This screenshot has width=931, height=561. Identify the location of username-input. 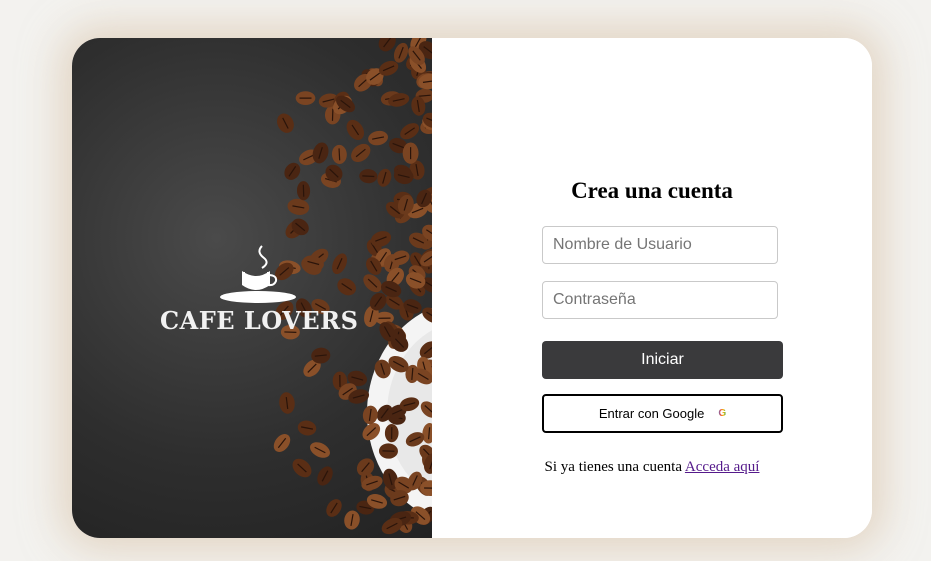
(660, 245).